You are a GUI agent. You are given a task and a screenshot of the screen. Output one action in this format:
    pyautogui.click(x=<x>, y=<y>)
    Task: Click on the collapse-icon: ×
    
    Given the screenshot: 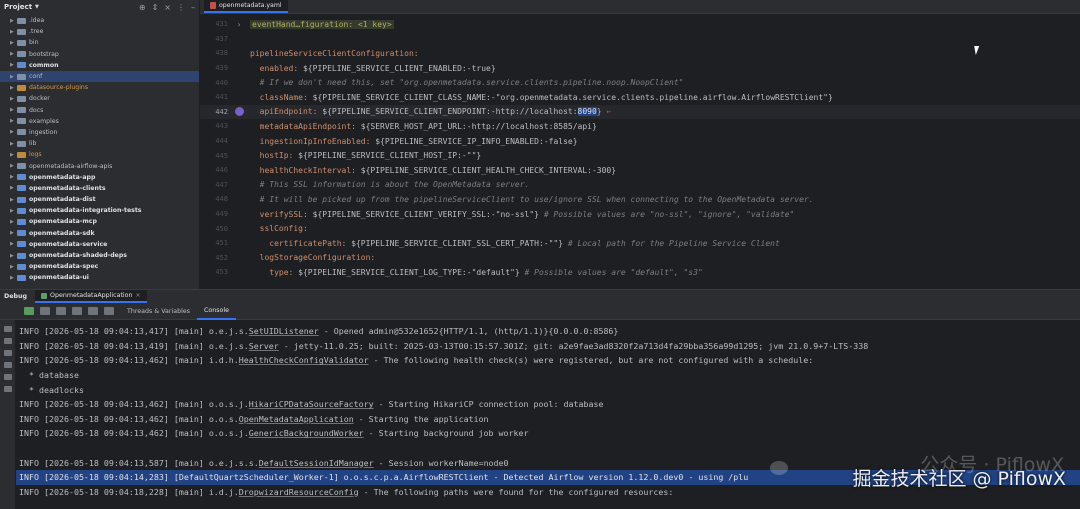 What is the action you would take?
    pyautogui.click(x=167, y=7)
    